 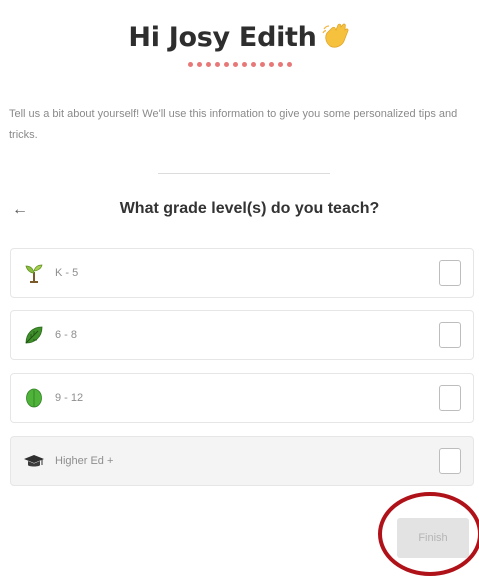 I want to click on option-label: 9 - 12, so click(x=69, y=398).